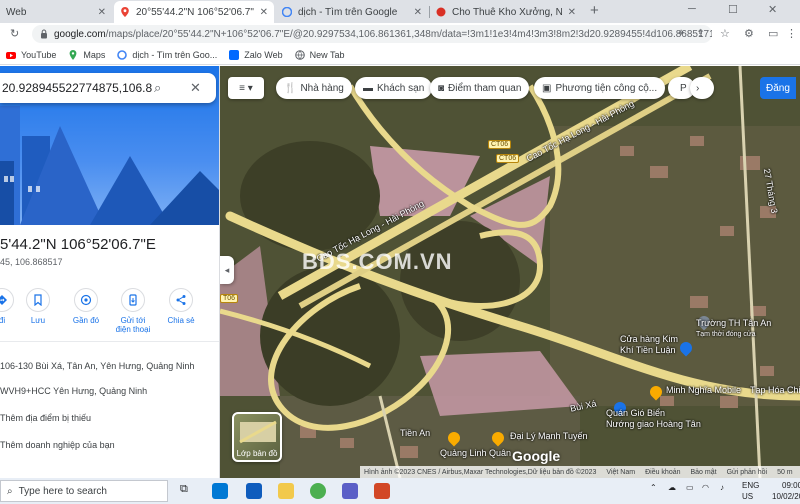 The height and width of the screenshot is (504, 800). What do you see at coordinates (653, 487) in the screenshot?
I see `tray-chevron-icon: ⌃` at bounding box center [653, 487].